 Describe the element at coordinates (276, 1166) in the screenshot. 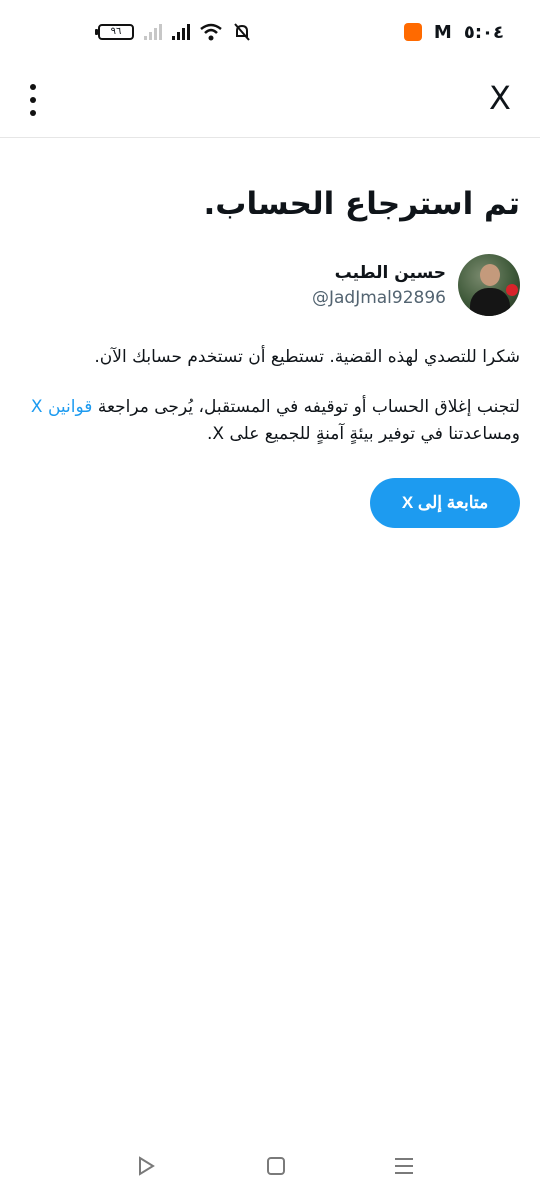

I see `home-icon` at that location.